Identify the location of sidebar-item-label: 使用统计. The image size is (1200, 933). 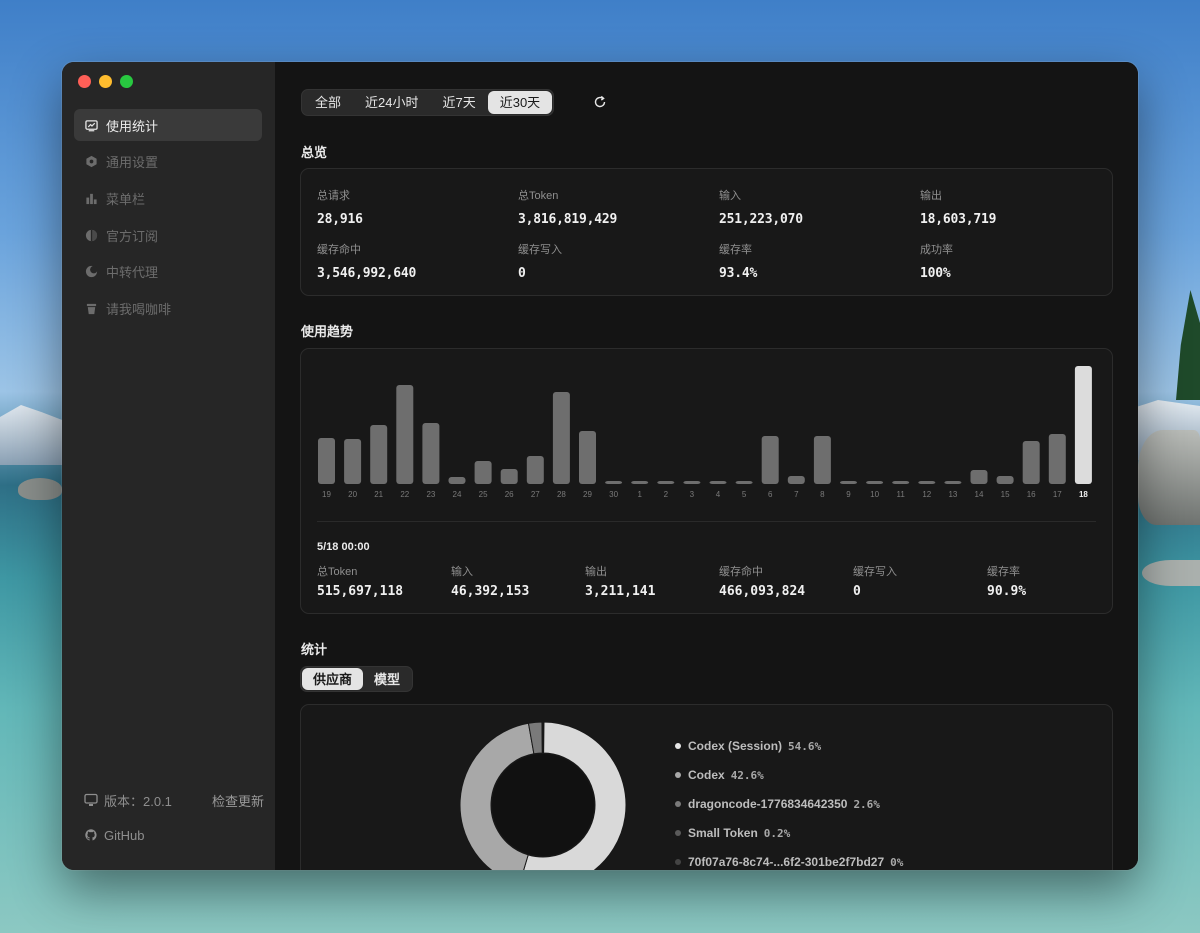
(132, 126).